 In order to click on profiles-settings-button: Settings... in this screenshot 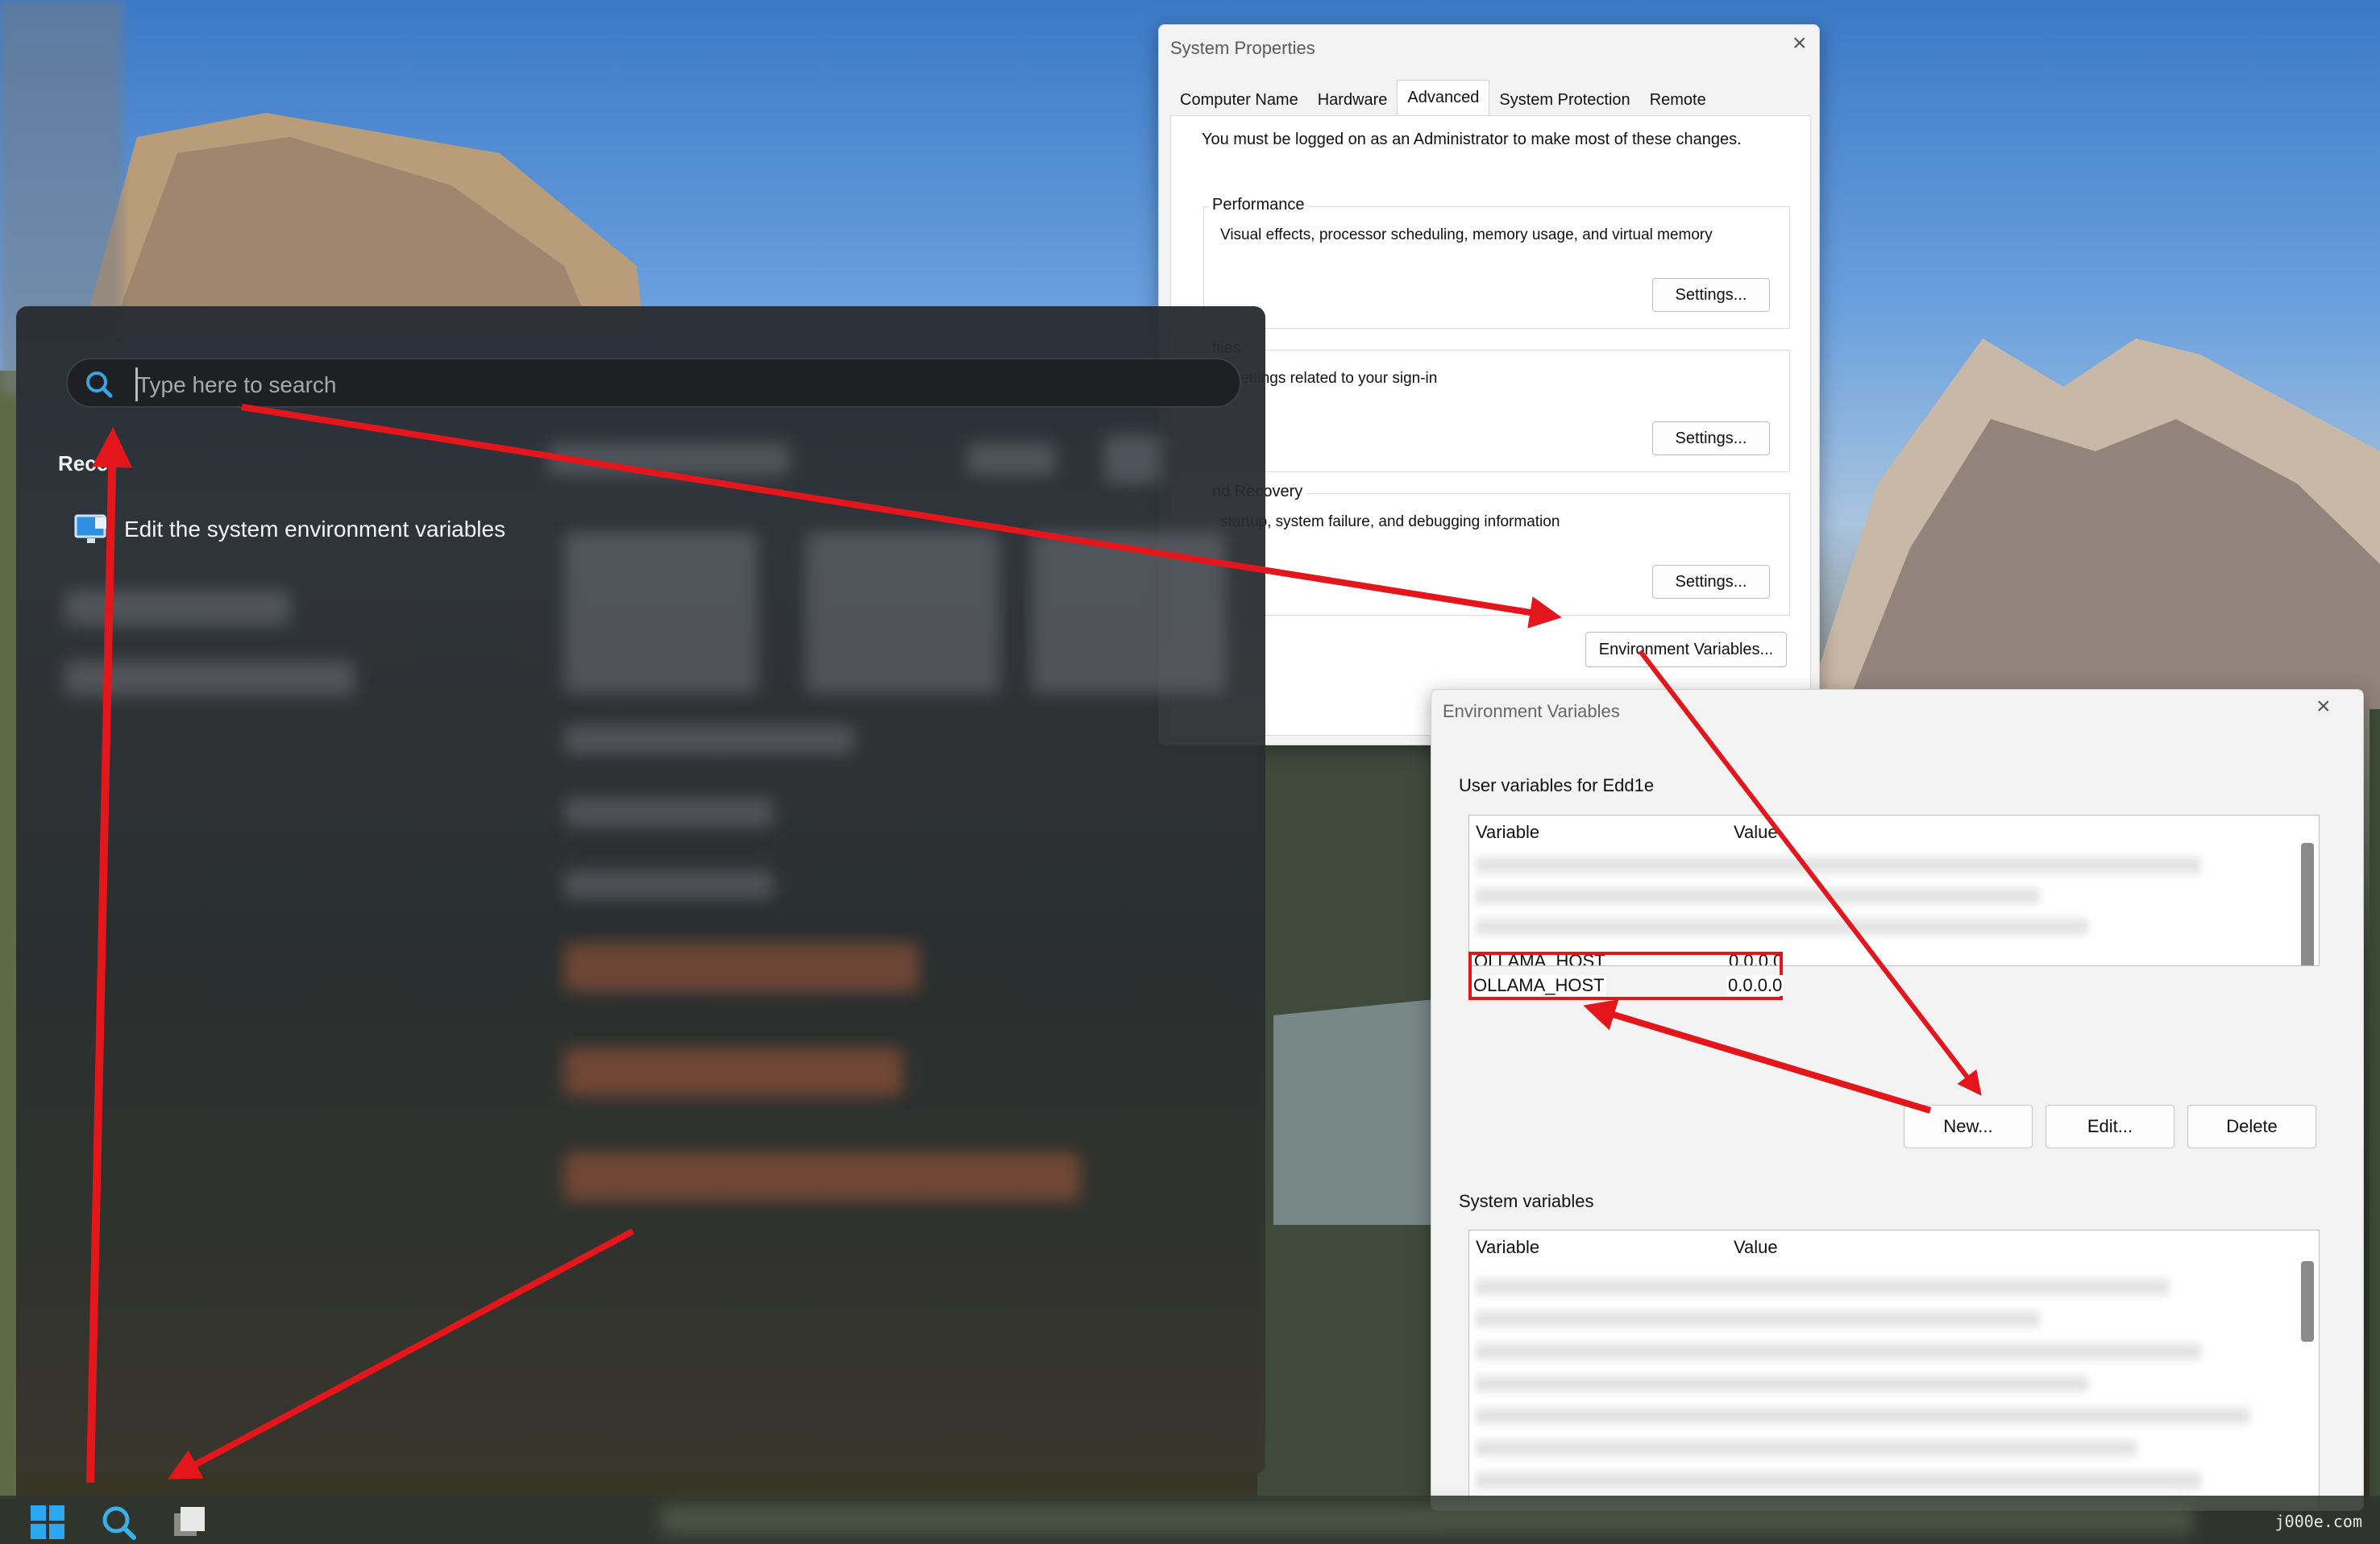, I will do `click(1711, 438)`.